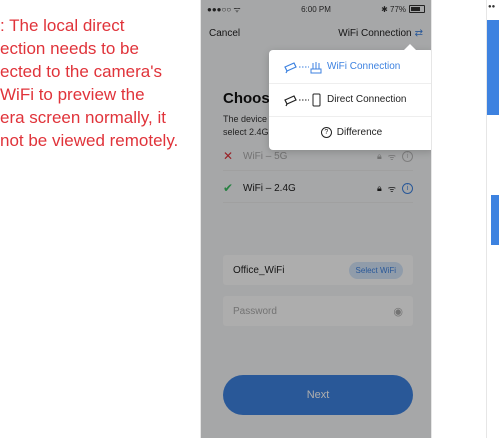 This screenshot has width=499, height=438. What do you see at coordinates (367, 99) in the screenshot?
I see `menu-label: Direct Connection` at bounding box center [367, 99].